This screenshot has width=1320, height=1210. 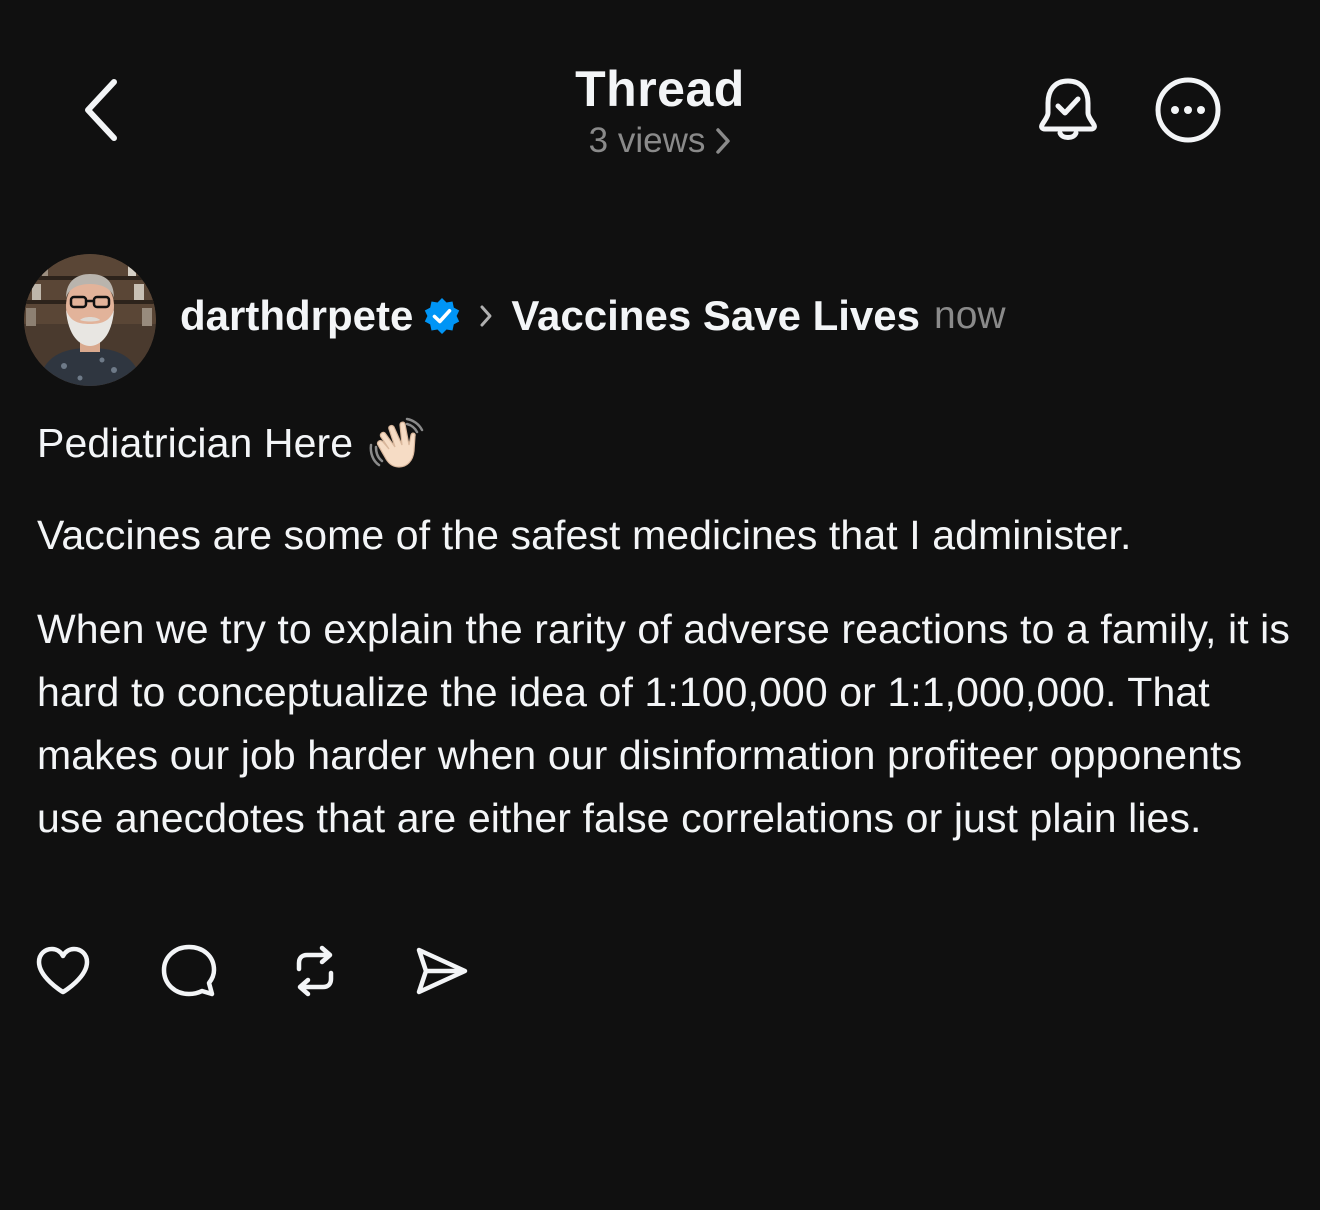 I want to click on post-meta: darthdrpete Vaccines Save Lives now, so click(x=593, y=316).